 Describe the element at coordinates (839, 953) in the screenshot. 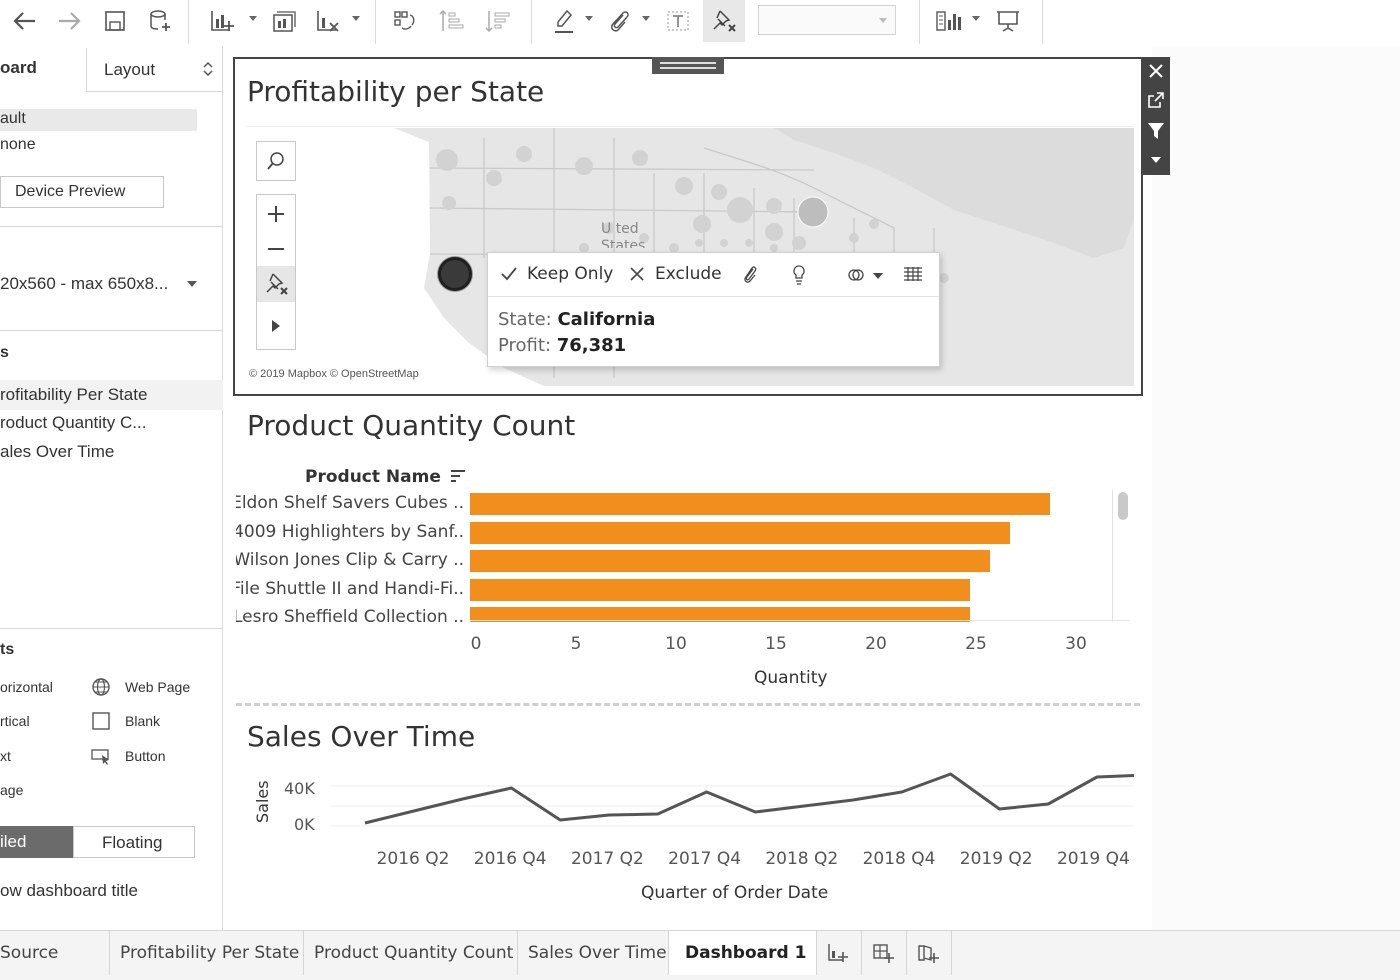

I see `new-worksheet-tab-button` at that location.